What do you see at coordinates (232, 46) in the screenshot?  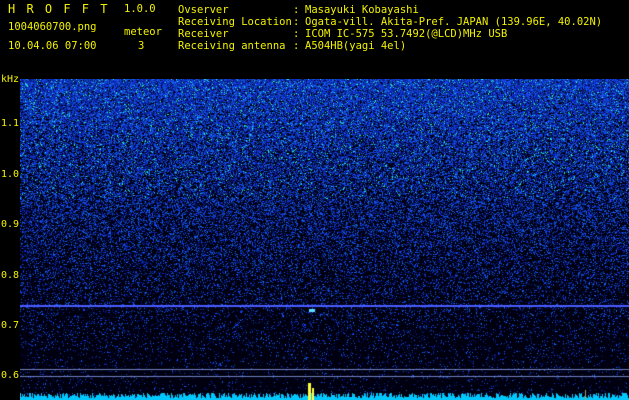 I see `antenna-label: Receiving antenna` at bounding box center [232, 46].